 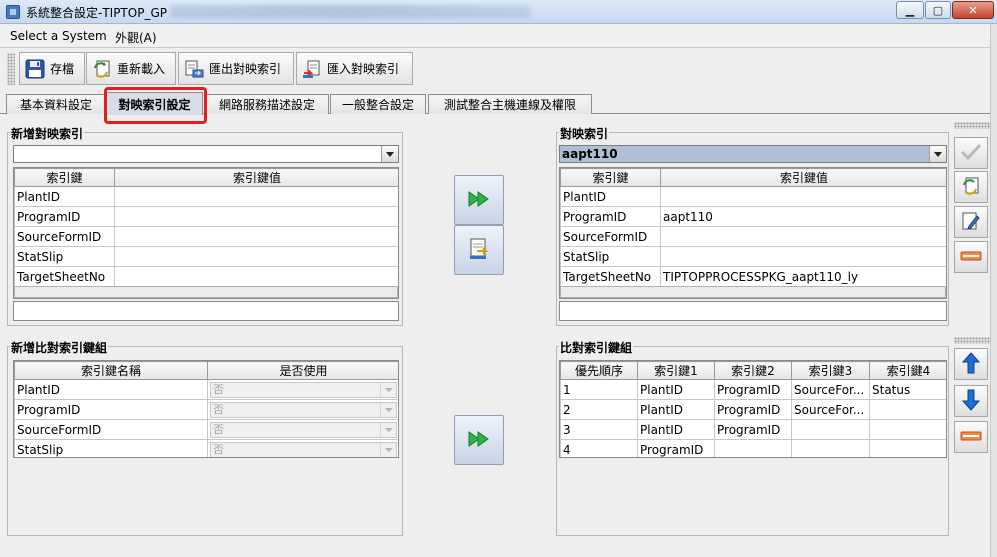 What do you see at coordinates (111, 409) in the screenshot?
I see `key-name-cell: ProgramID` at bounding box center [111, 409].